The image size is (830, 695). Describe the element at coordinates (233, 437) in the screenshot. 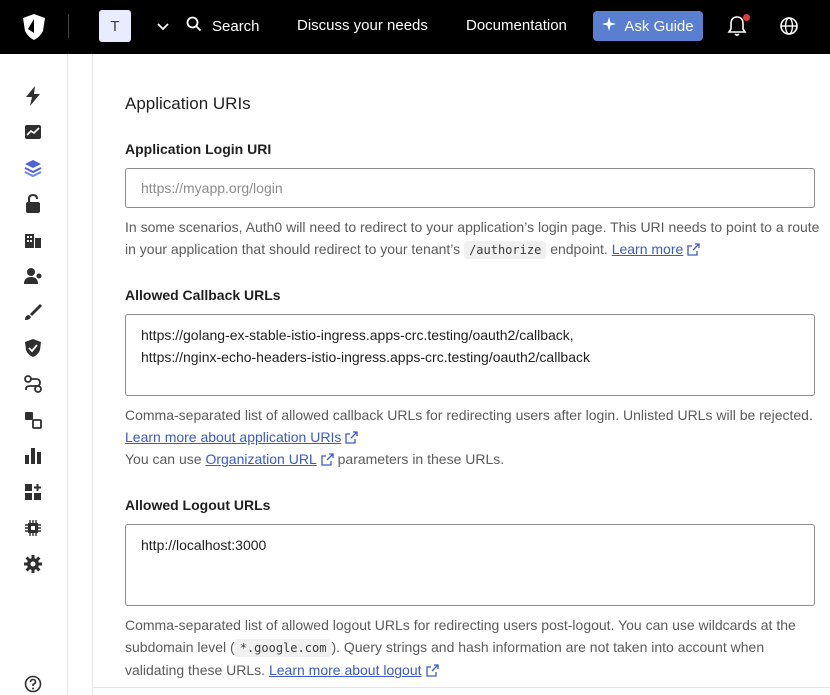

I see `learn-more-application-uris-link: Learn more about application URIs` at that location.